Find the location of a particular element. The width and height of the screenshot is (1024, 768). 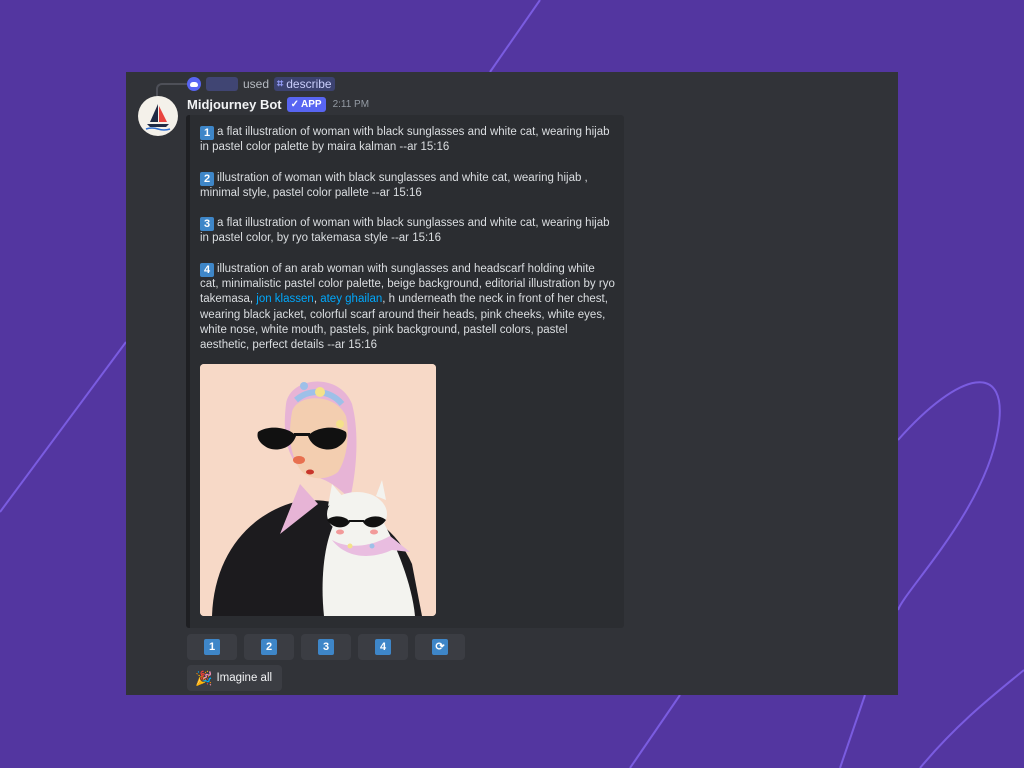

refresh-icon: ⟳ is located at coordinates (440, 647).